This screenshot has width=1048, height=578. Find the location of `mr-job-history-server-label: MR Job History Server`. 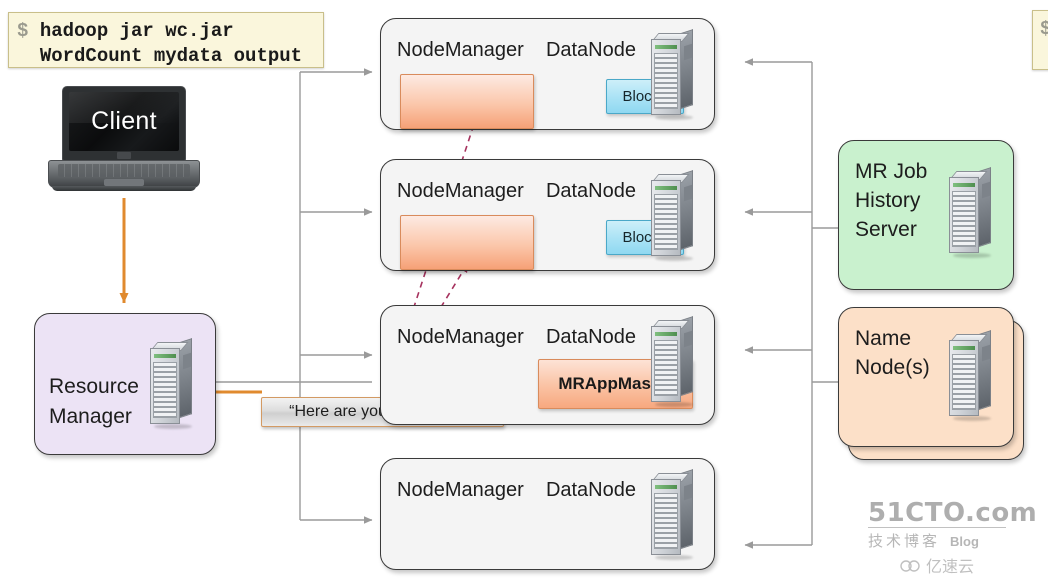

mr-job-history-server-label: MR Job History Server is located at coordinates (891, 200).